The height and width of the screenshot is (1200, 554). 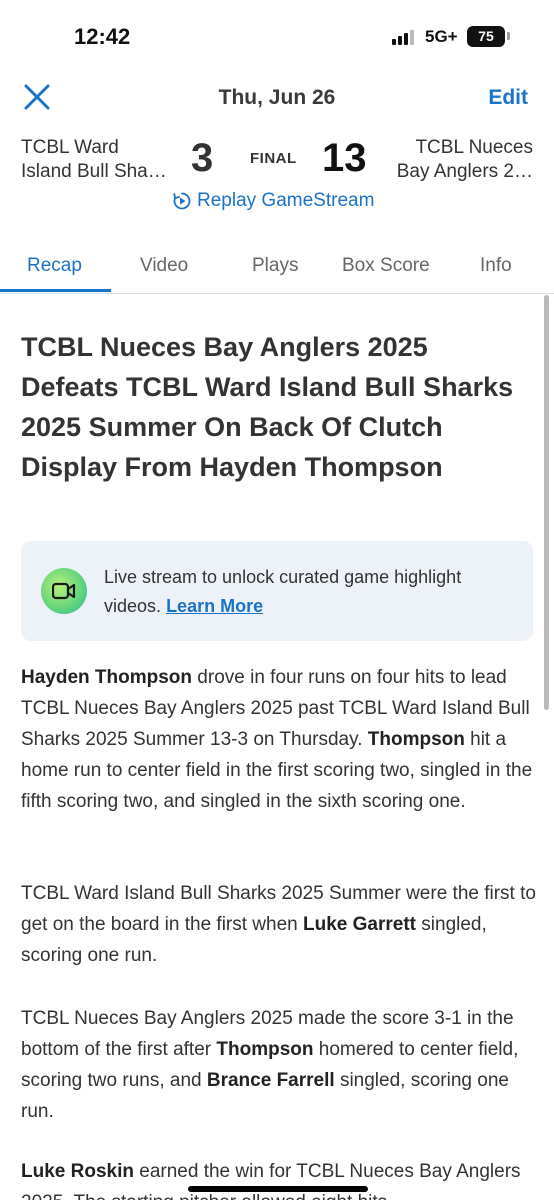 What do you see at coordinates (344, 158) in the screenshot?
I see `home-score: 13` at bounding box center [344, 158].